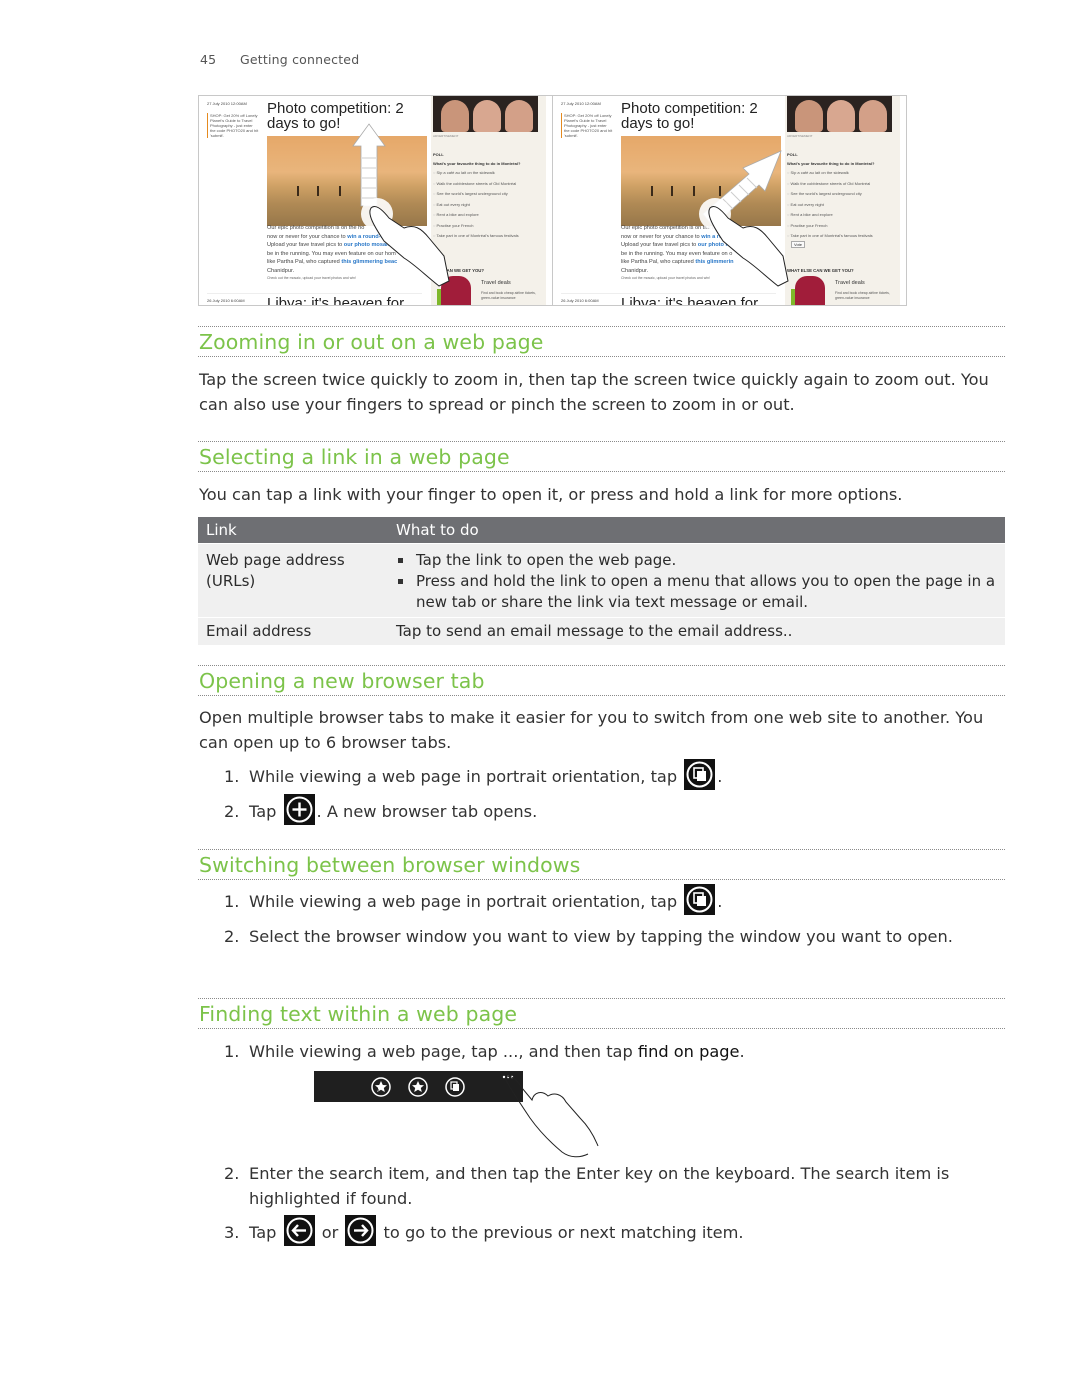 Image resolution: width=1080 pixels, height=1397 pixels. What do you see at coordinates (551, 1116) in the screenshot?
I see `tap-hand-icon` at bounding box center [551, 1116].